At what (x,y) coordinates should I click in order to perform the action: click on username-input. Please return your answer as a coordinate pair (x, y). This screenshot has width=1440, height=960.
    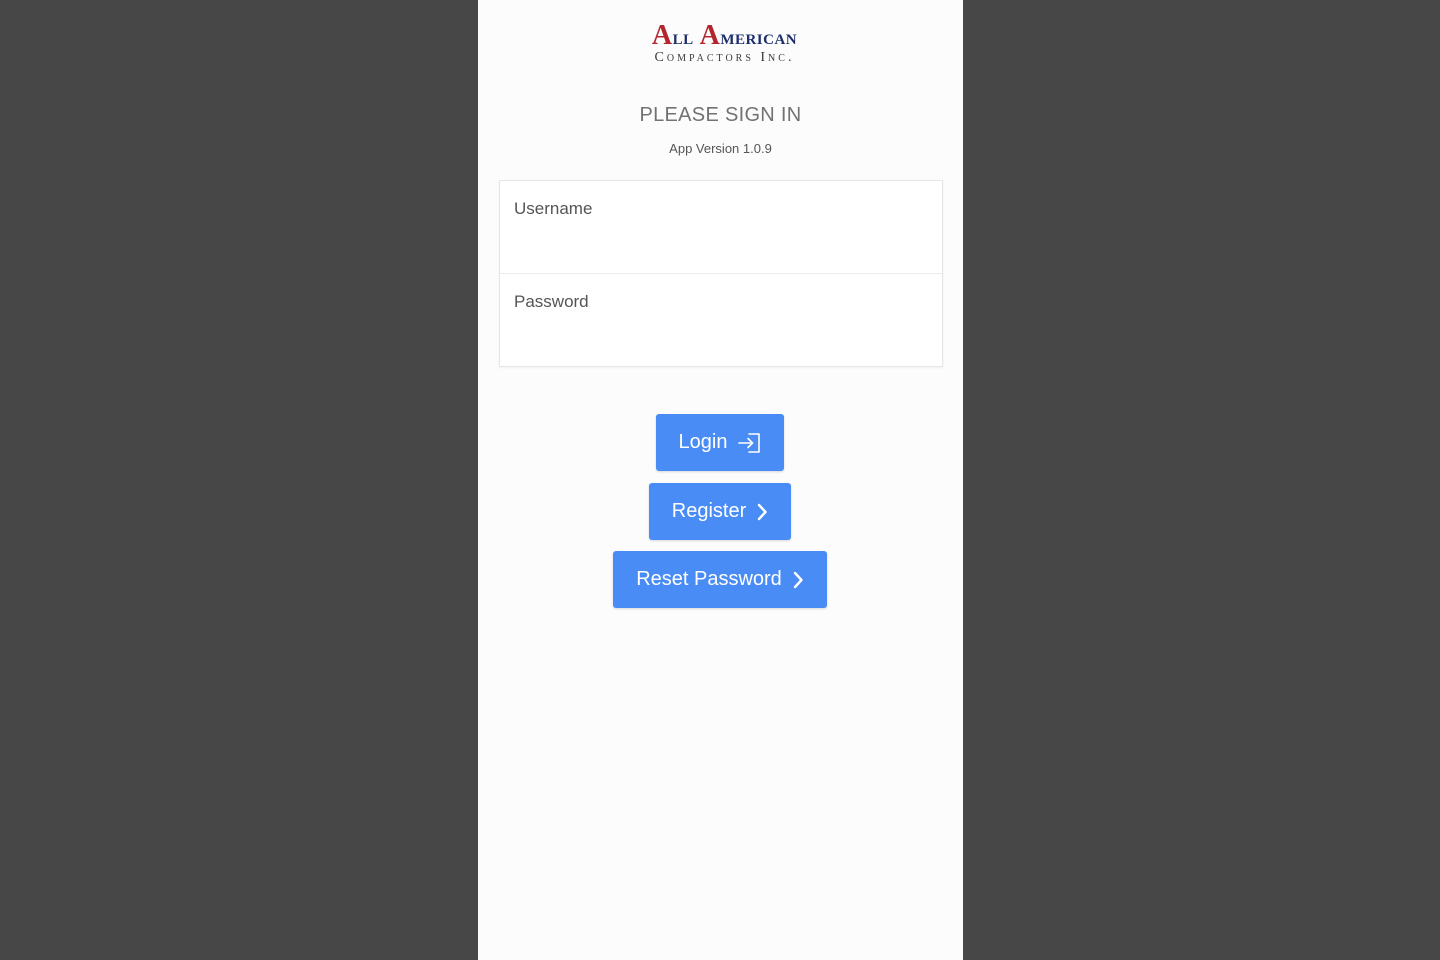
    Looking at the image, I should click on (721, 245).